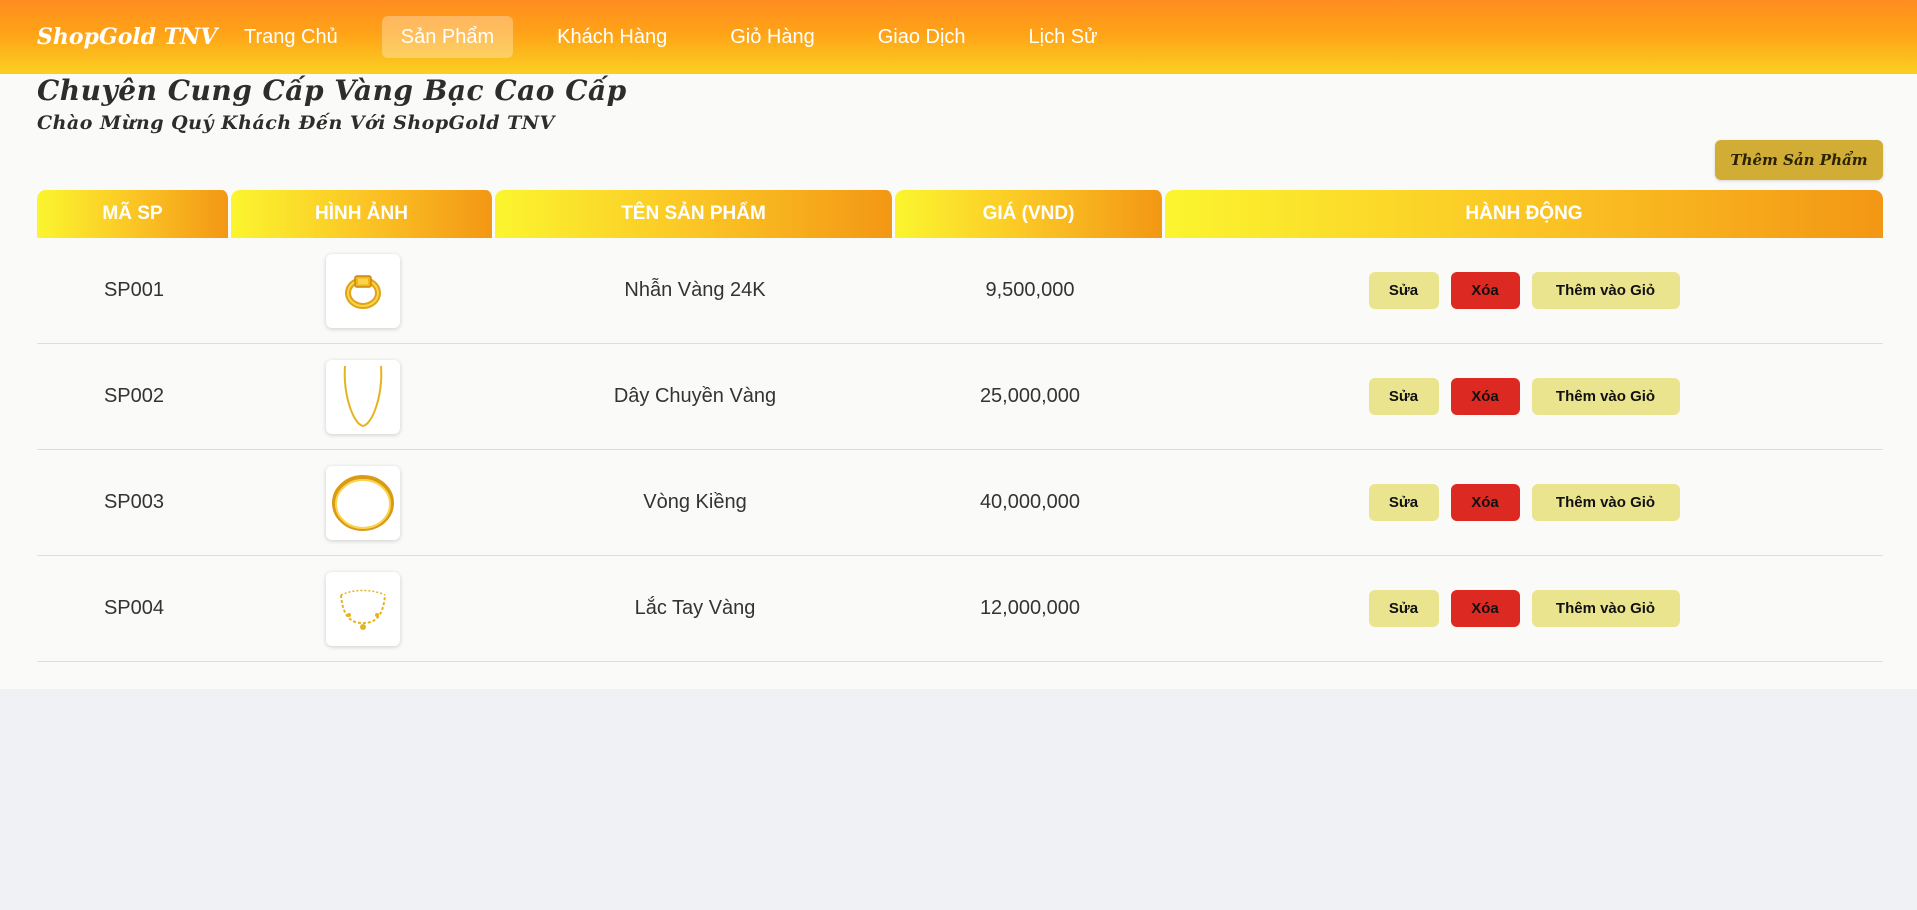 Image resolution: width=1917 pixels, height=910 pixels. I want to click on product-price: 40,000,000, so click(1030, 503).